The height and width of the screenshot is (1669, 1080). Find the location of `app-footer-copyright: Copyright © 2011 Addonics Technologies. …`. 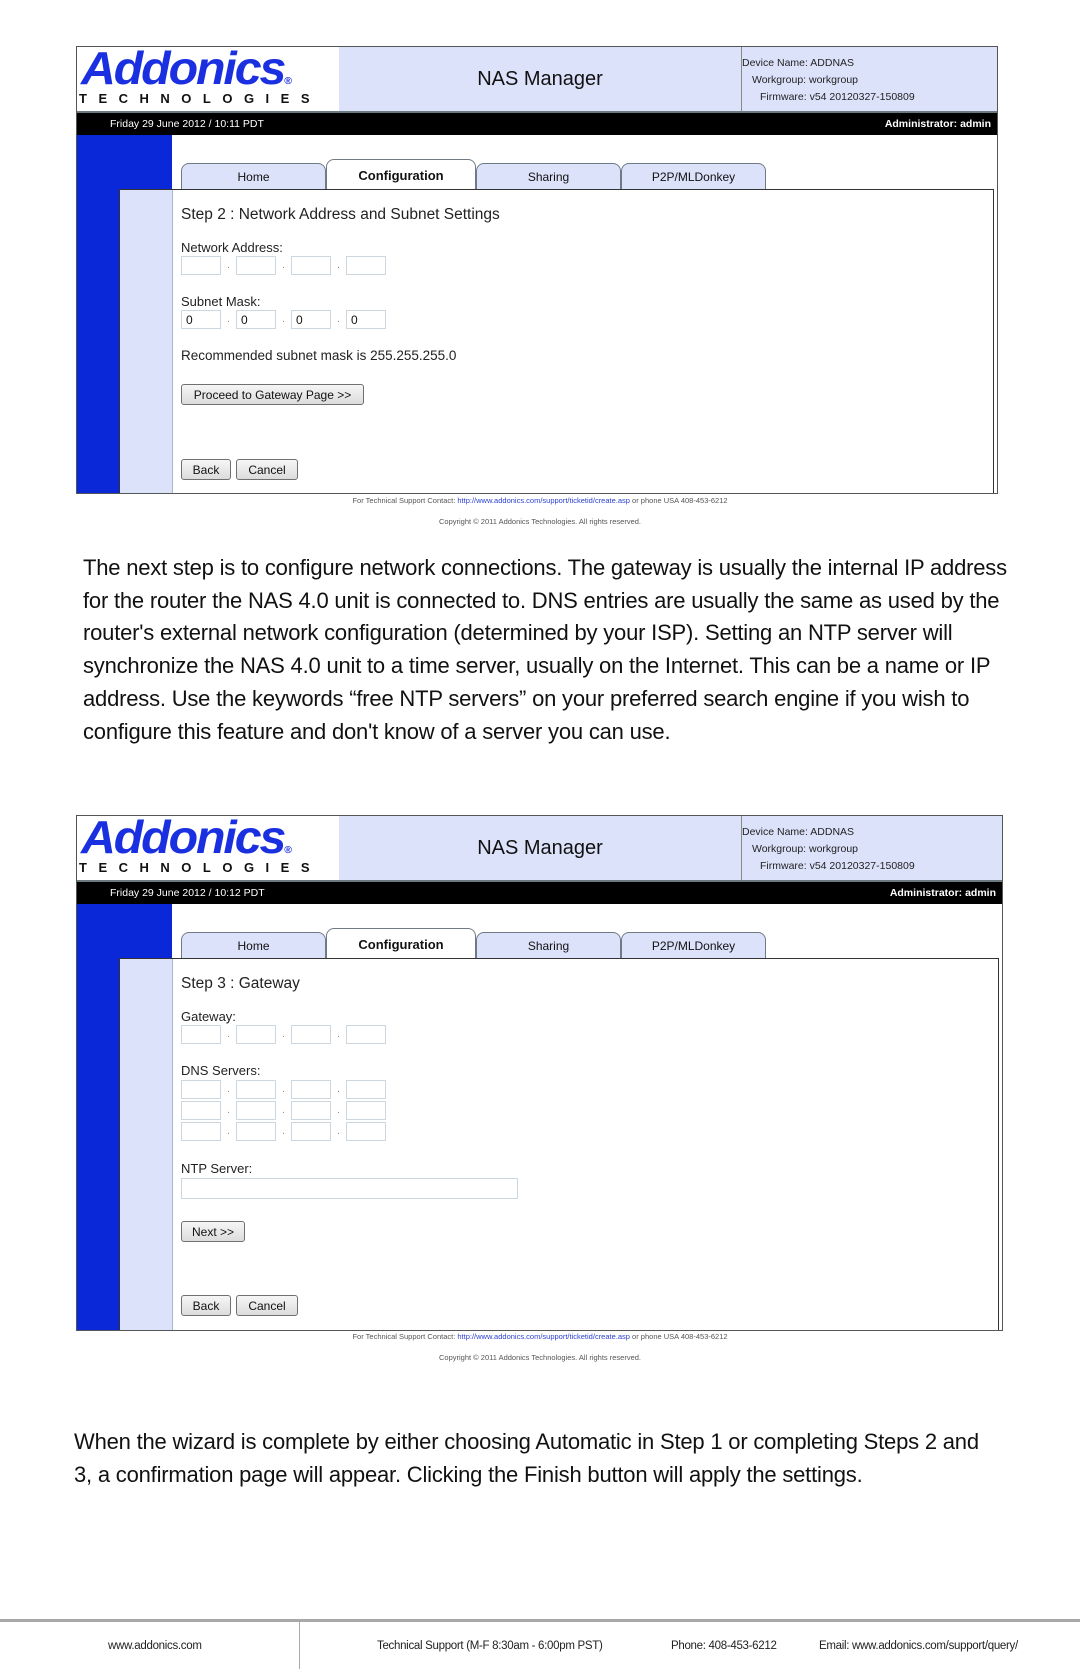

app-footer-copyright: Copyright © 2011 Addonics Technologies. … is located at coordinates (540, 521).